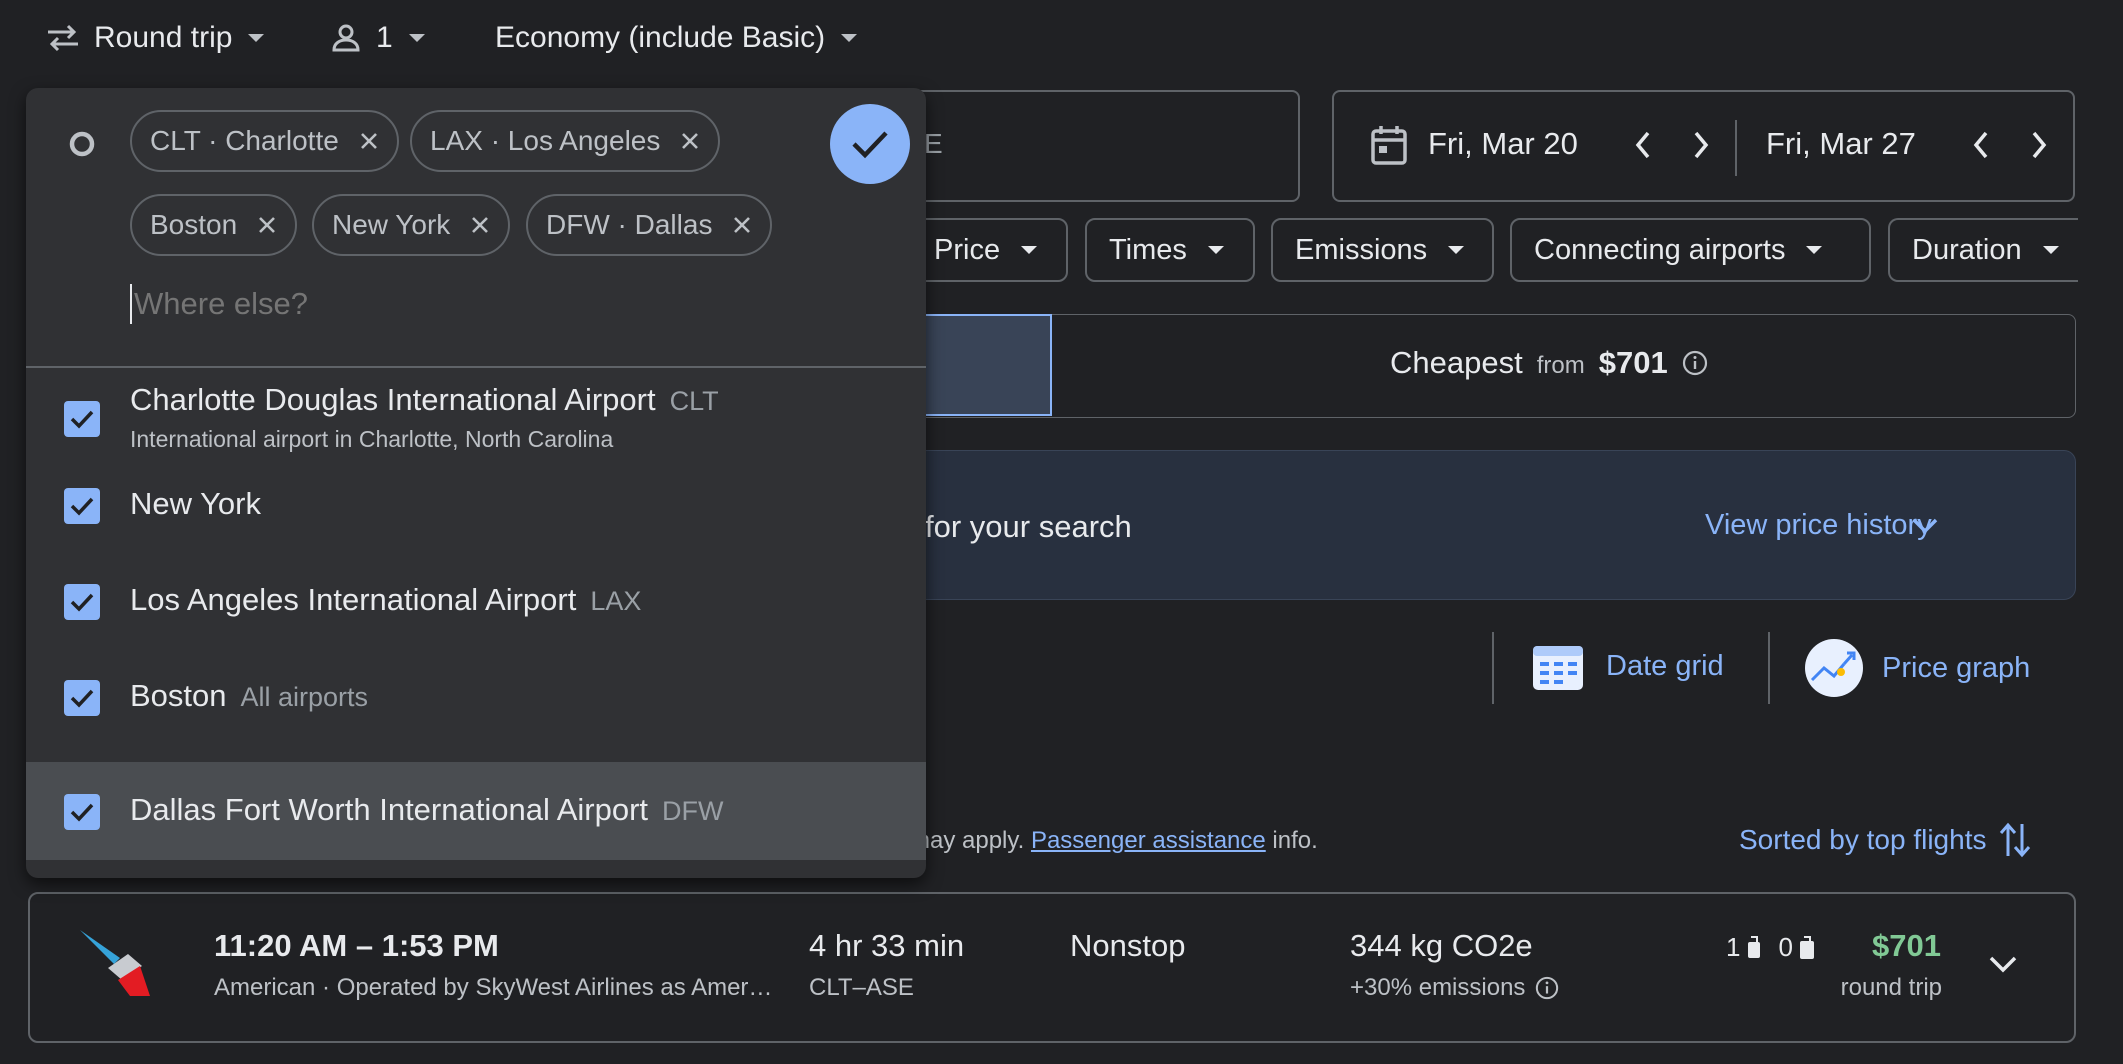  What do you see at coordinates (1956, 667) in the screenshot?
I see `price-graph-label: Price graph` at bounding box center [1956, 667].